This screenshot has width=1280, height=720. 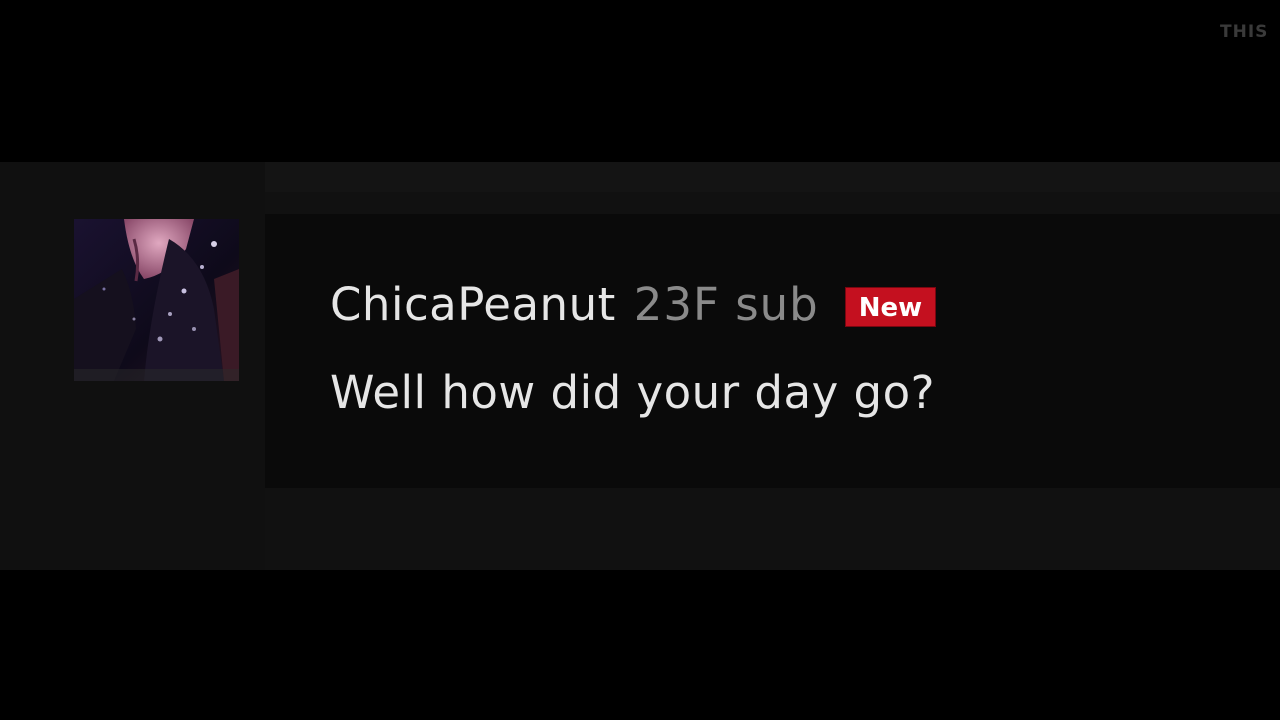 I want to click on watermark-text: THIS, so click(x=1244, y=32).